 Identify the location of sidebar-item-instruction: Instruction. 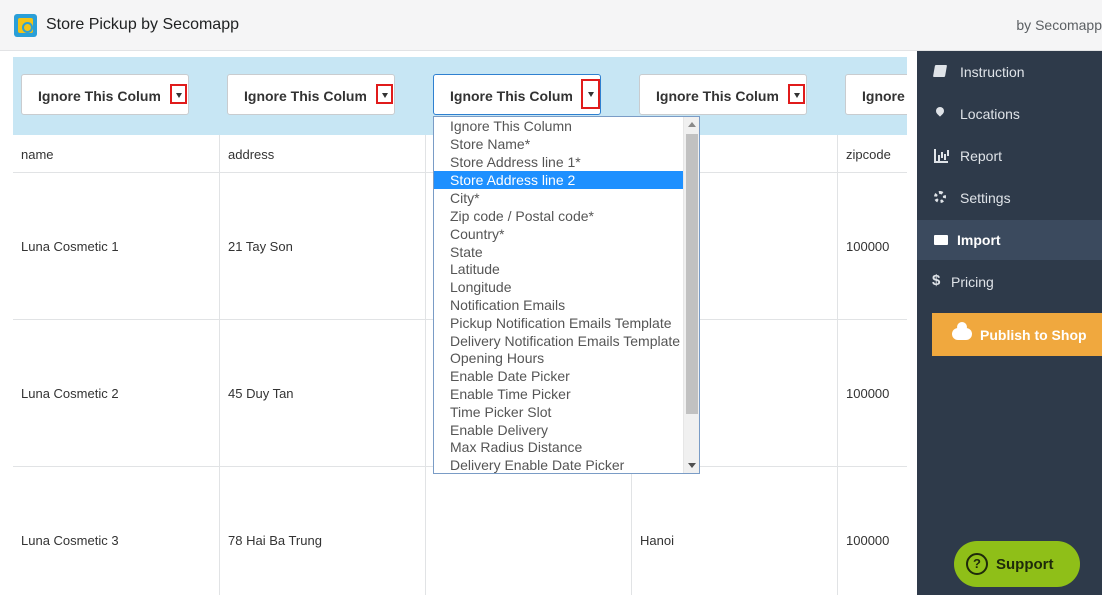
(1009, 72).